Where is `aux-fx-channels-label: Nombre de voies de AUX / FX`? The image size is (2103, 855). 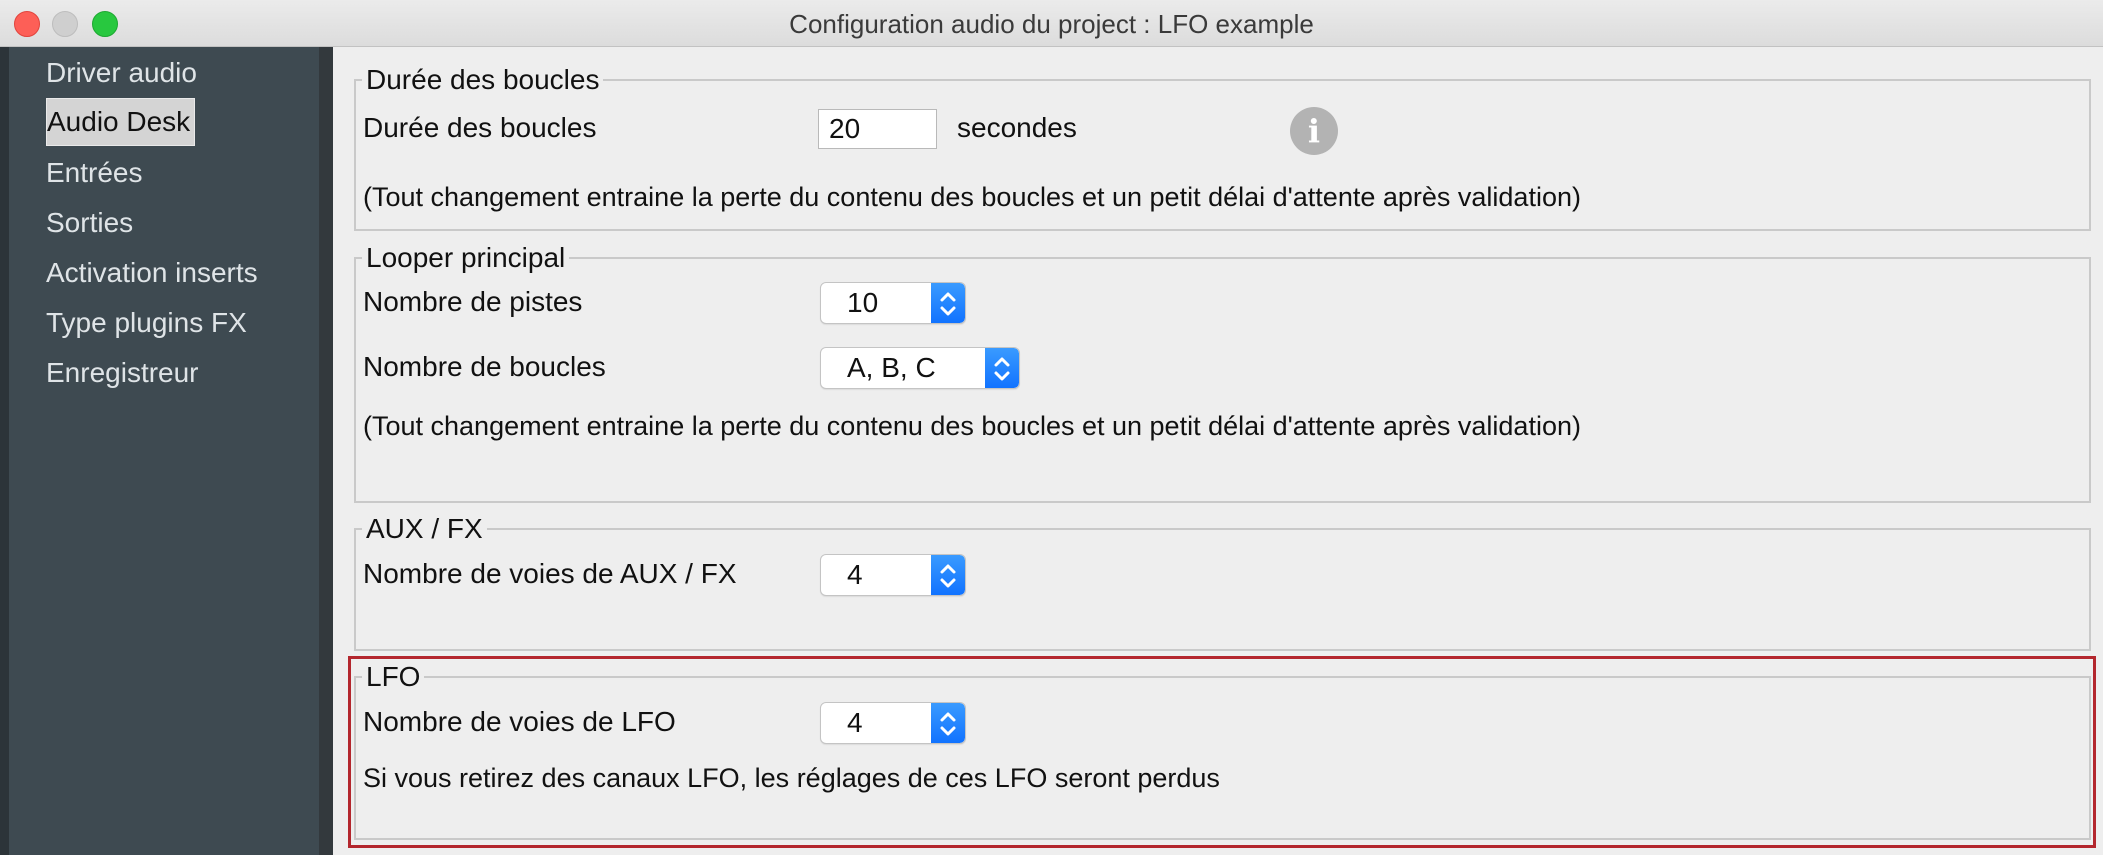
aux-fx-channels-label: Nombre de voies de AUX / FX is located at coordinates (550, 573).